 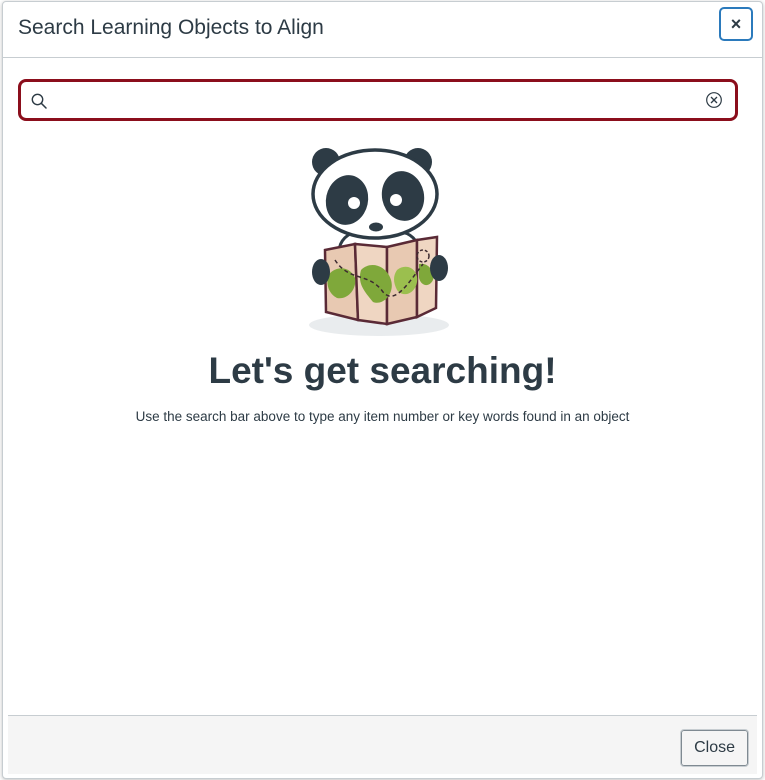 I want to click on search-field, so click(x=378, y=100).